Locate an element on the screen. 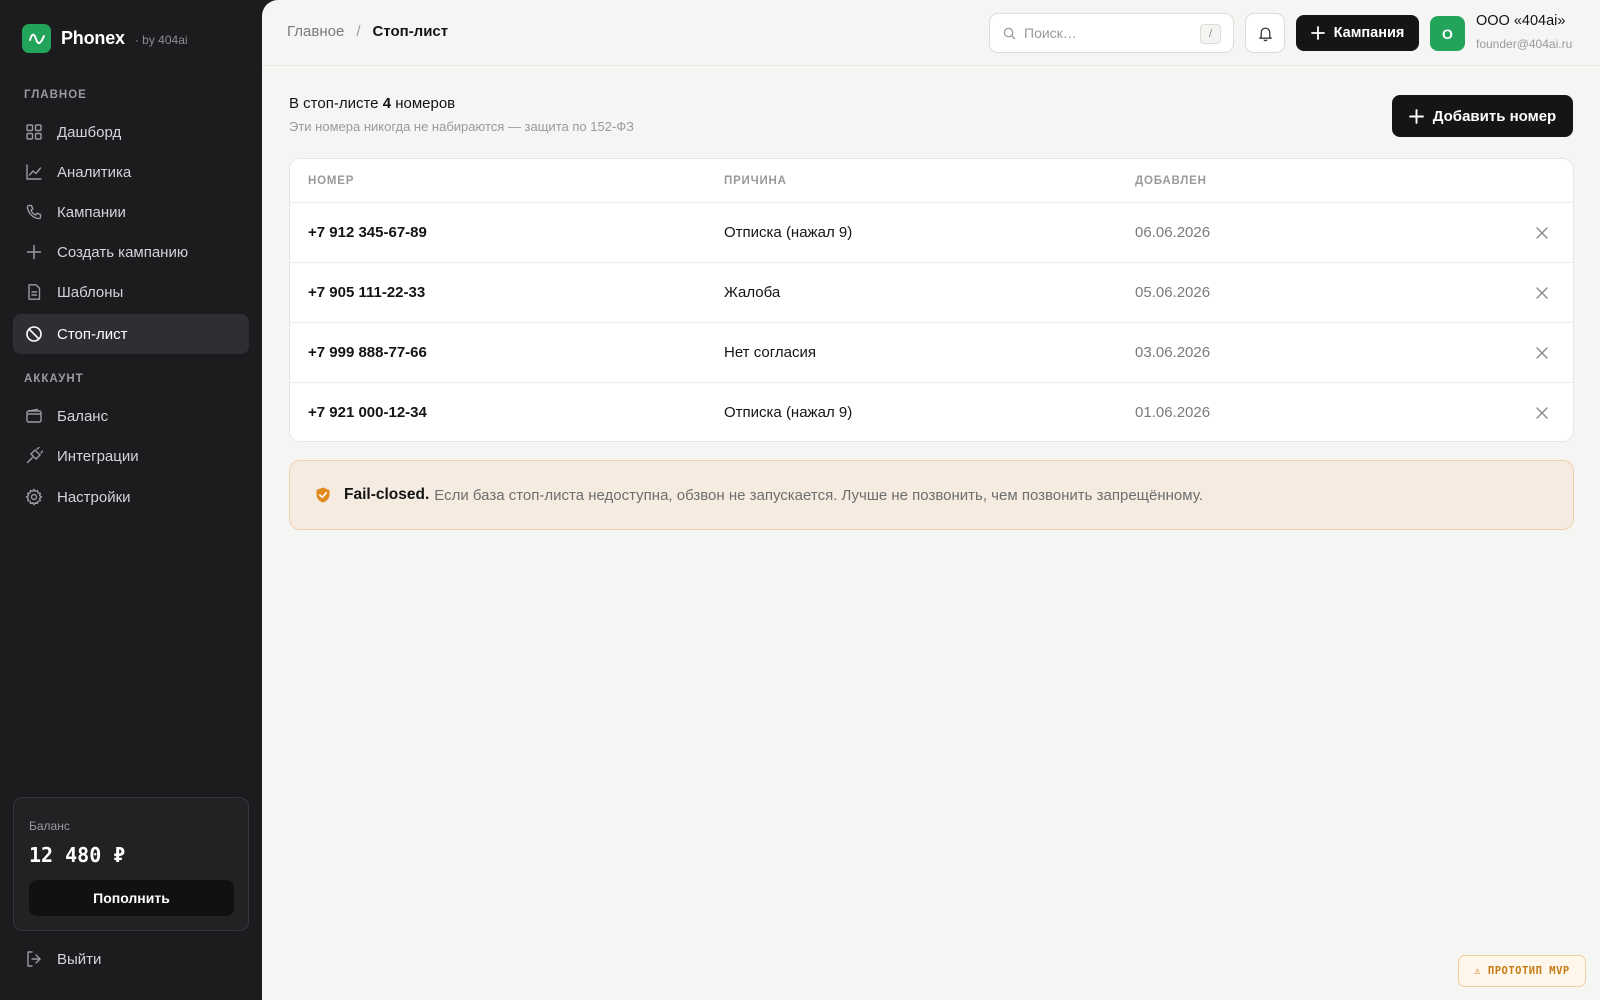 The width and height of the screenshot is (1600, 1000). phone-number: +7 912 345-67-89 is located at coordinates (367, 232).